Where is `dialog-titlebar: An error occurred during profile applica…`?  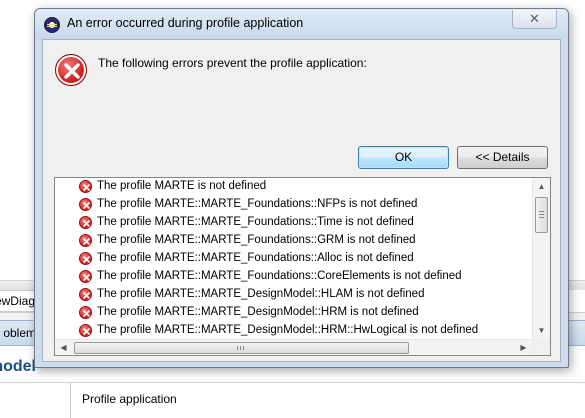
dialog-titlebar: An error occurred during profile applica… is located at coordinates (301, 24).